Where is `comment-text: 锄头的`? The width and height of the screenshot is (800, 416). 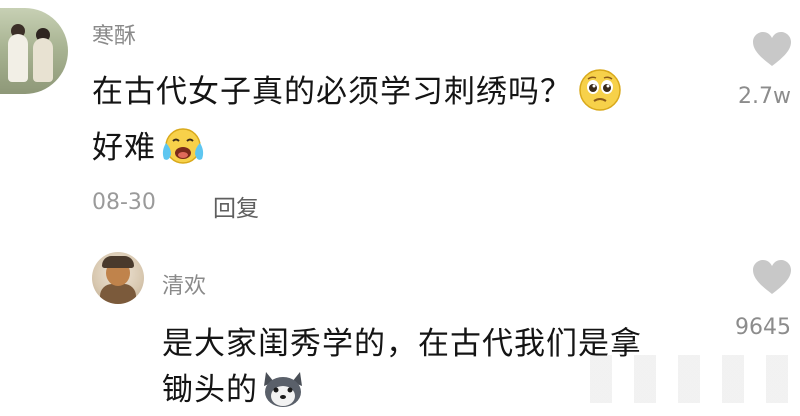 comment-text: 锄头的 is located at coordinates (234, 390).